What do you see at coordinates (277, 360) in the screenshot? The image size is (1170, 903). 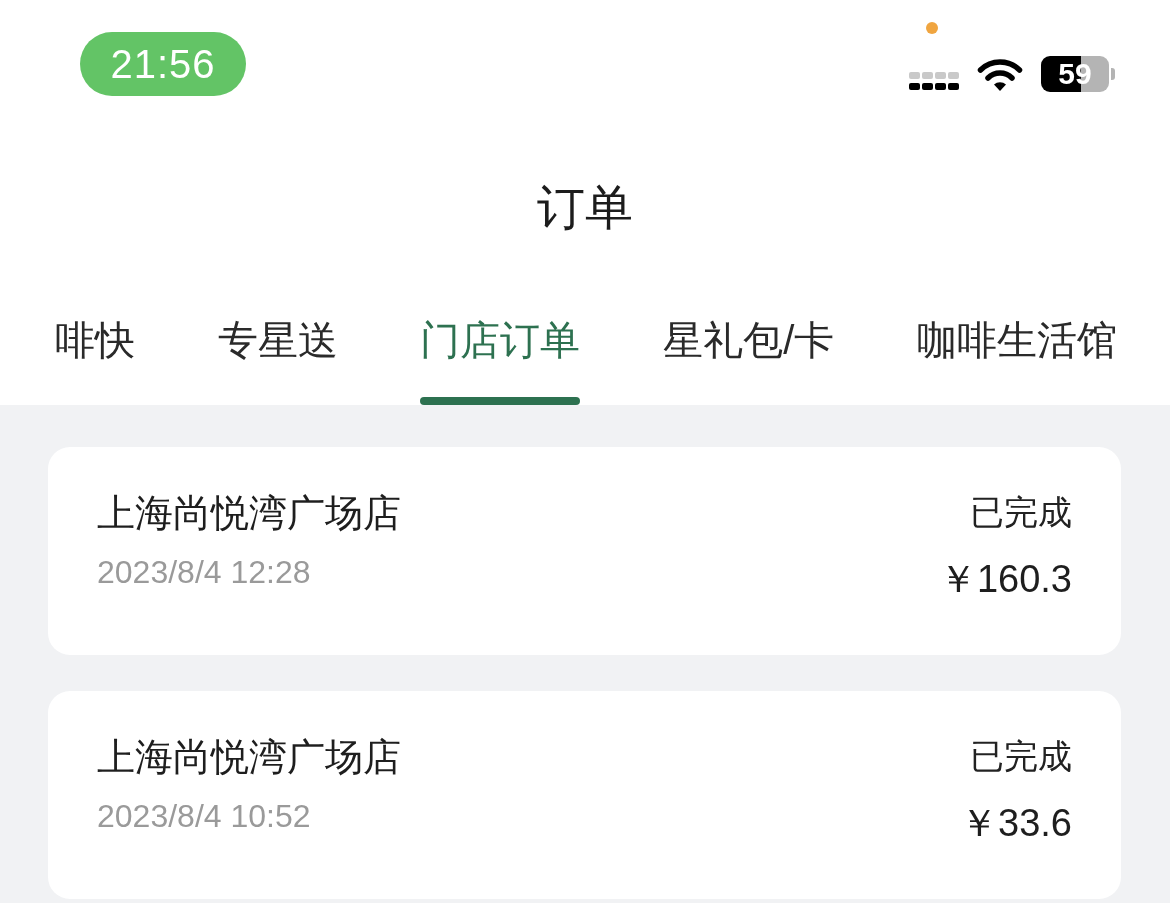 I see `tab: 专星送` at bounding box center [277, 360].